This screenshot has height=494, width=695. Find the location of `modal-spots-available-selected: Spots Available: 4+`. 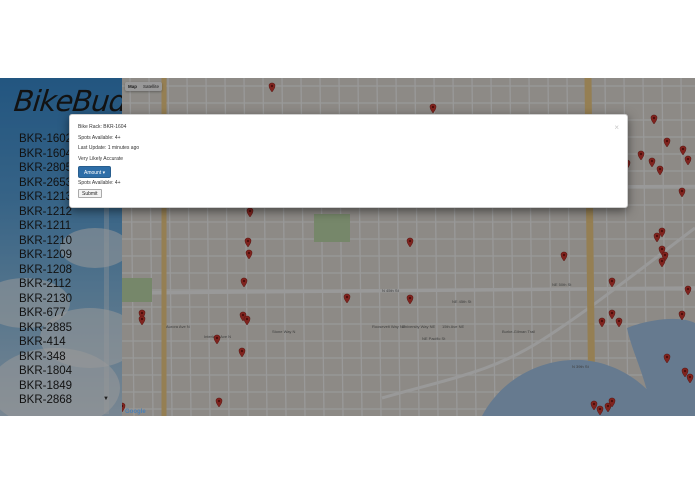

modal-spots-available-selected: Spots Available: 4+ is located at coordinates (99, 183).